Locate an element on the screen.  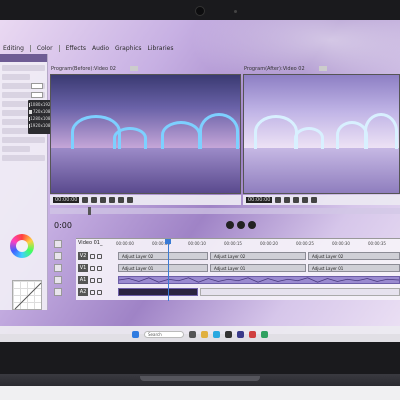
taskbar: Search is located at coordinates (200, 334).